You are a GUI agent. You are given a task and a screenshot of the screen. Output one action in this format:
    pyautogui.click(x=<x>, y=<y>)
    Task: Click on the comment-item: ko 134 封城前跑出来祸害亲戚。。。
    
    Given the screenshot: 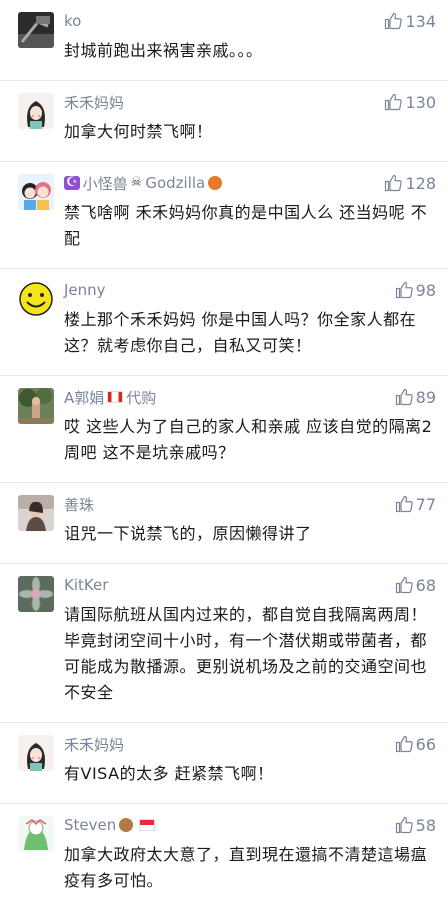 What is the action you would take?
    pyautogui.click(x=224, y=40)
    